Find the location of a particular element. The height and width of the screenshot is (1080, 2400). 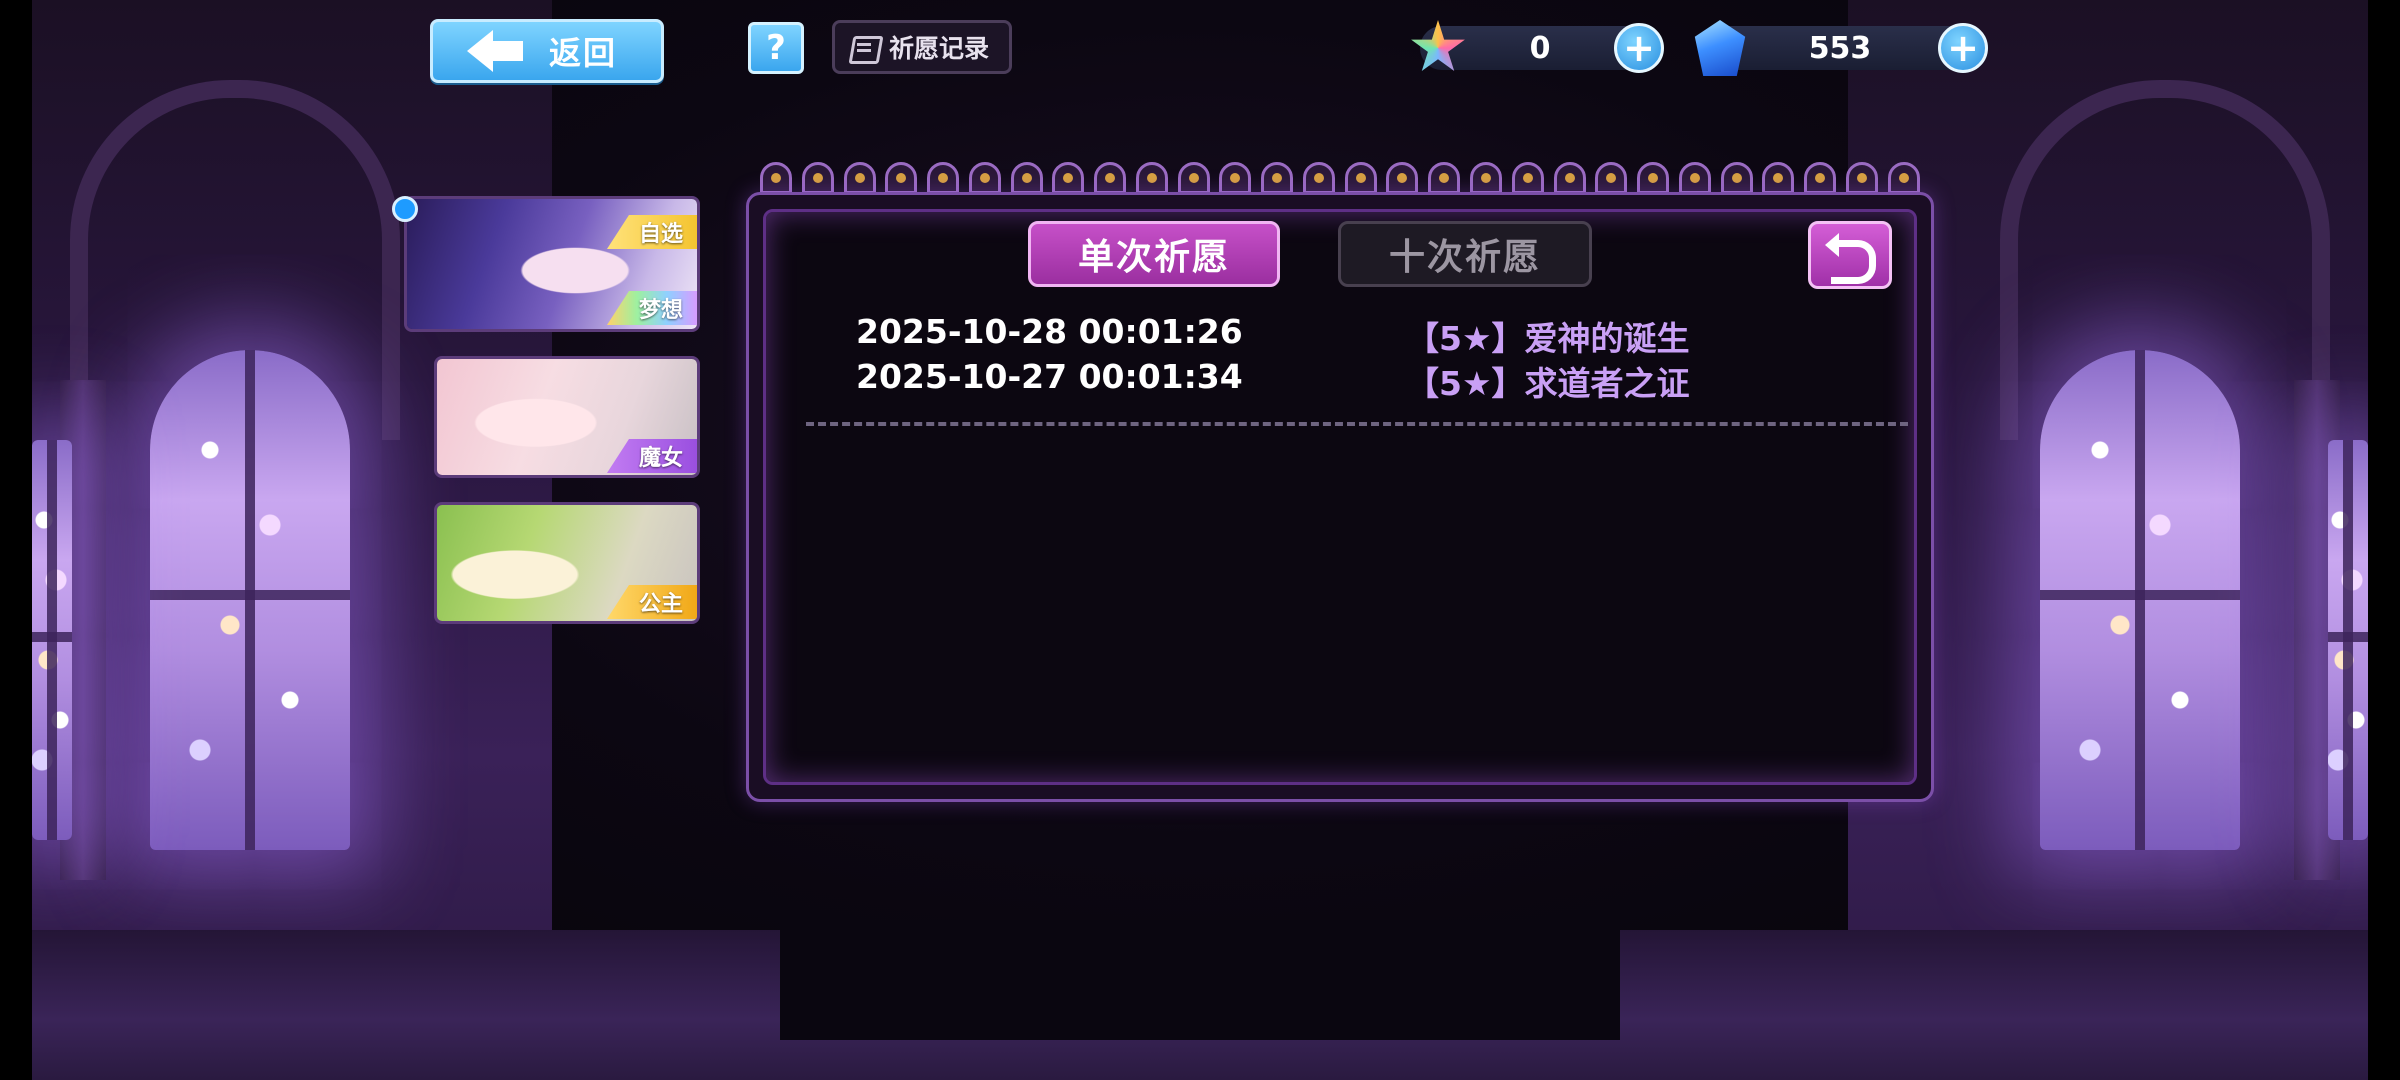

tab-ten-wish: 十次祈愿 is located at coordinates (1465, 254).